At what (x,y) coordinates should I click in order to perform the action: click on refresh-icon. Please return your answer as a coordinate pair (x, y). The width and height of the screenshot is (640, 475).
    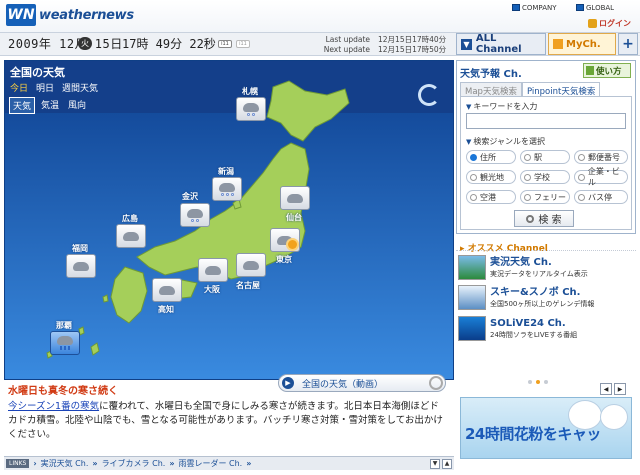
    Looking at the image, I should click on (429, 95).